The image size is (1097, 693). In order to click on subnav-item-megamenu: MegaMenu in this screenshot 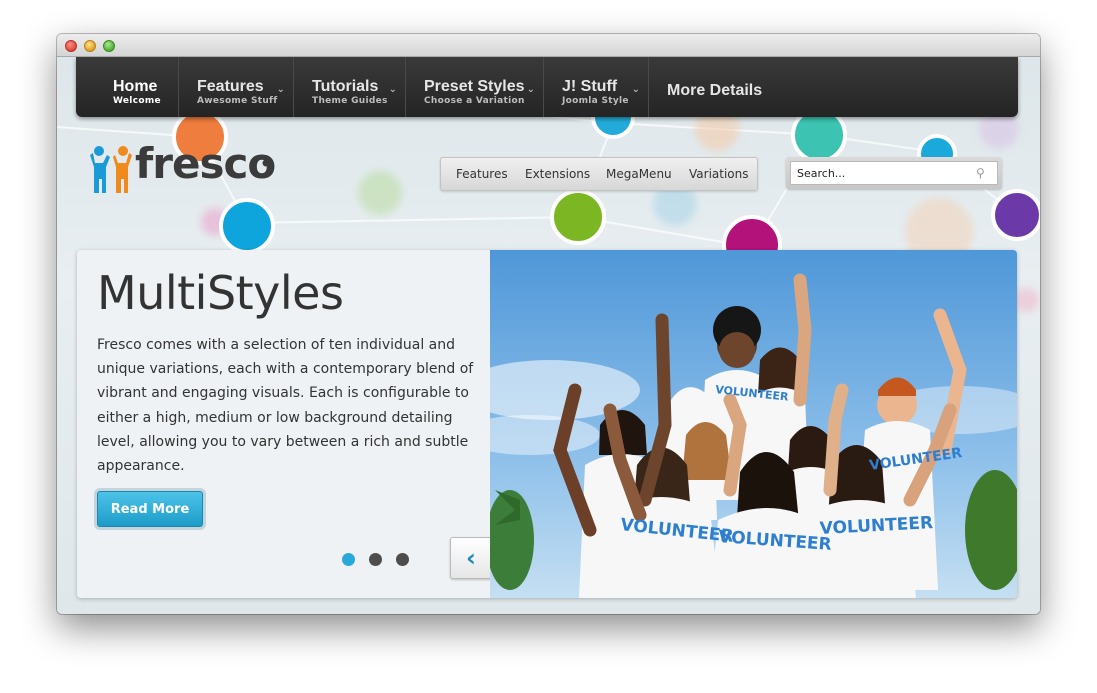, I will do `click(639, 174)`.